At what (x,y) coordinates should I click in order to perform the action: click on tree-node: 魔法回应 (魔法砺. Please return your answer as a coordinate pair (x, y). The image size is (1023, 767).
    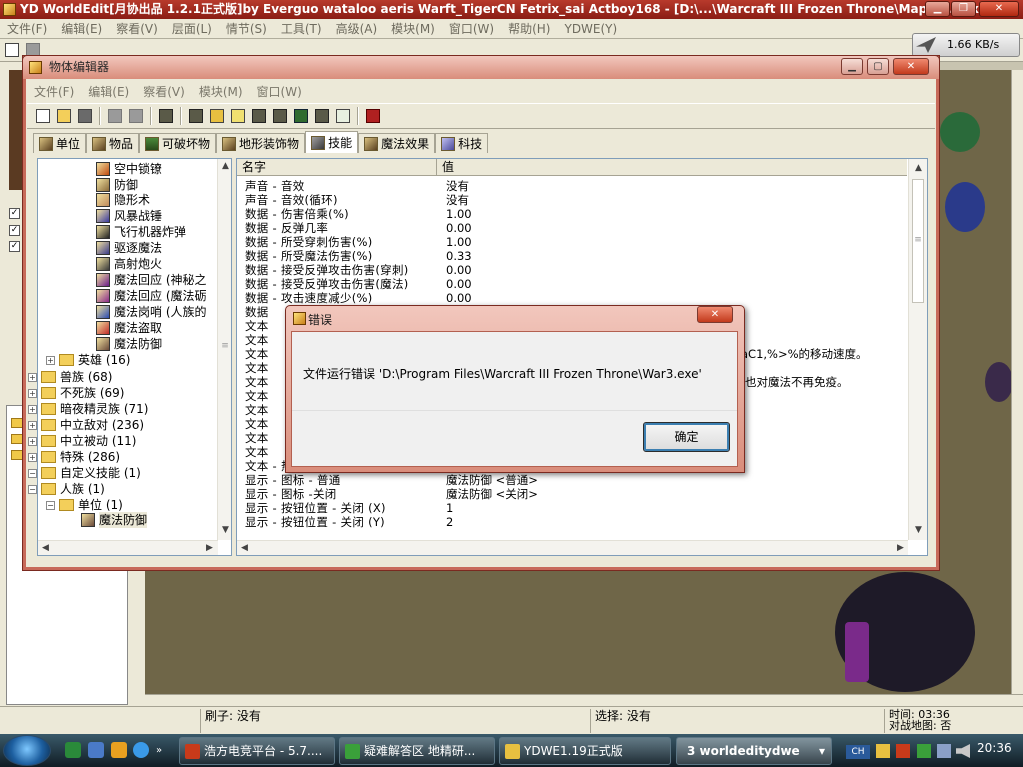
    Looking at the image, I should click on (151, 296).